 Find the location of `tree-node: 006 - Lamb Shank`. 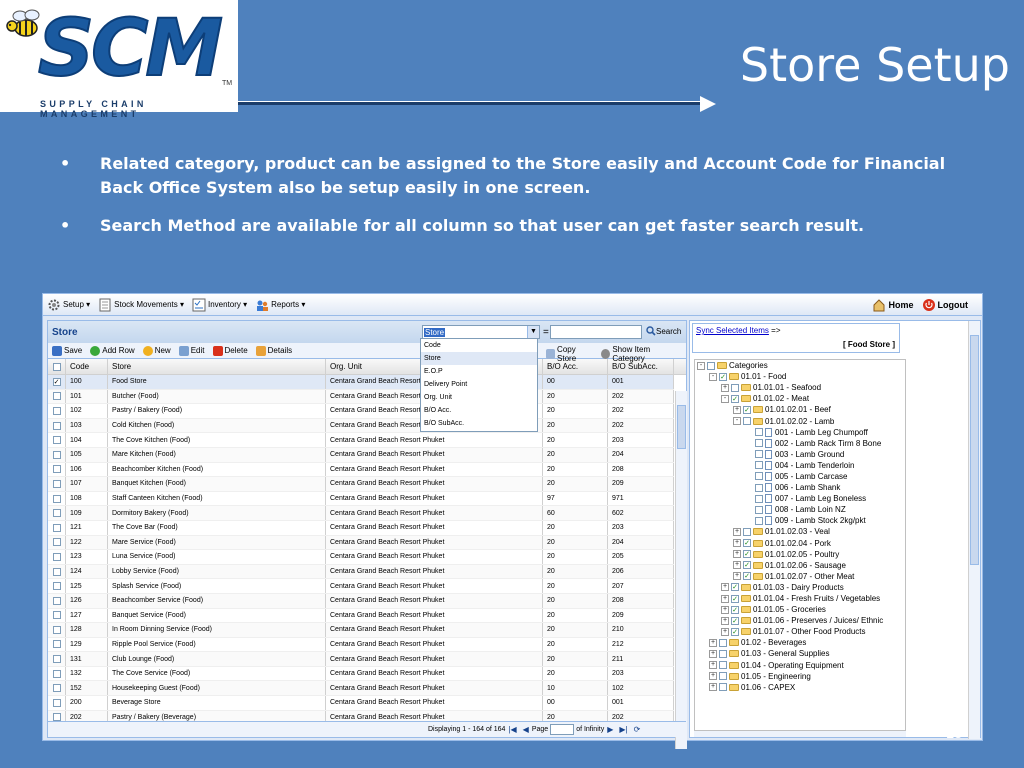

tree-node: 006 - Lamb Shank is located at coordinates (800, 487).